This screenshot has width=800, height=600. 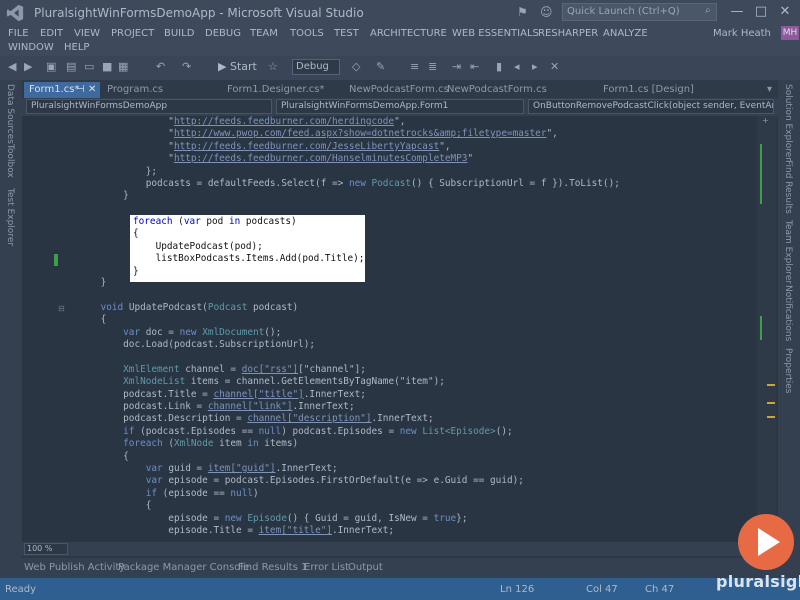 What do you see at coordinates (223, 33) in the screenshot?
I see `menu-debug: DEBUG` at bounding box center [223, 33].